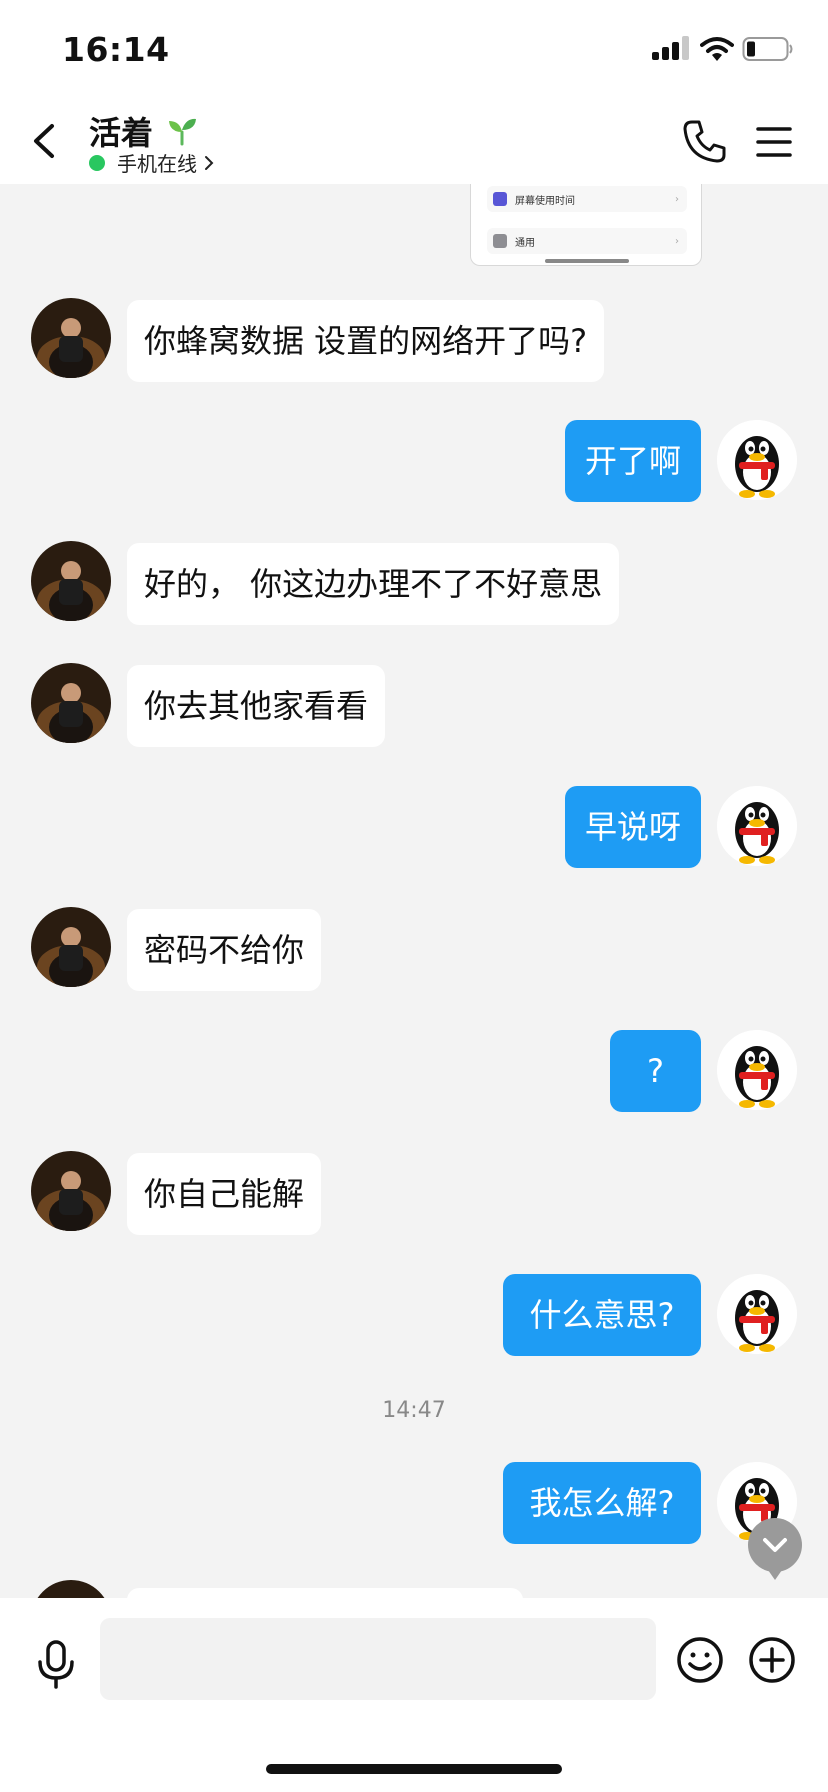 The height and width of the screenshot is (1792, 828). I want to click on online-status-text: 手机在线, so click(157, 164).